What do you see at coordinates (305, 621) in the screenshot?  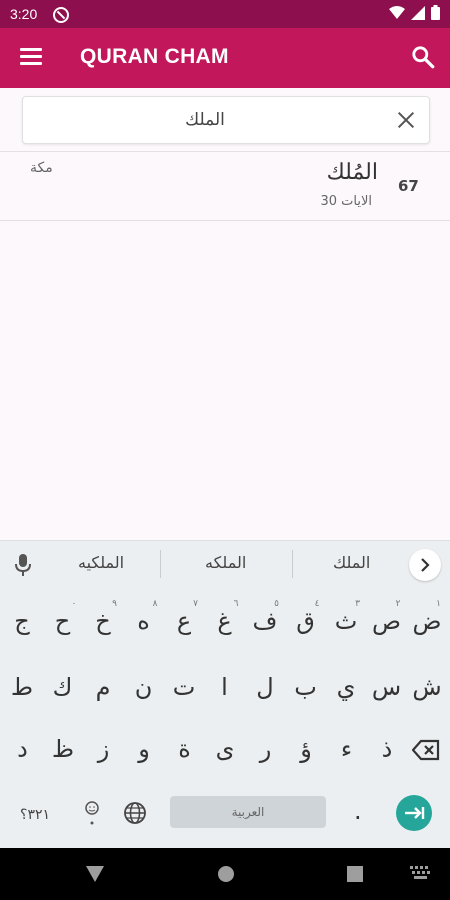 I see `key-label: ق` at bounding box center [305, 621].